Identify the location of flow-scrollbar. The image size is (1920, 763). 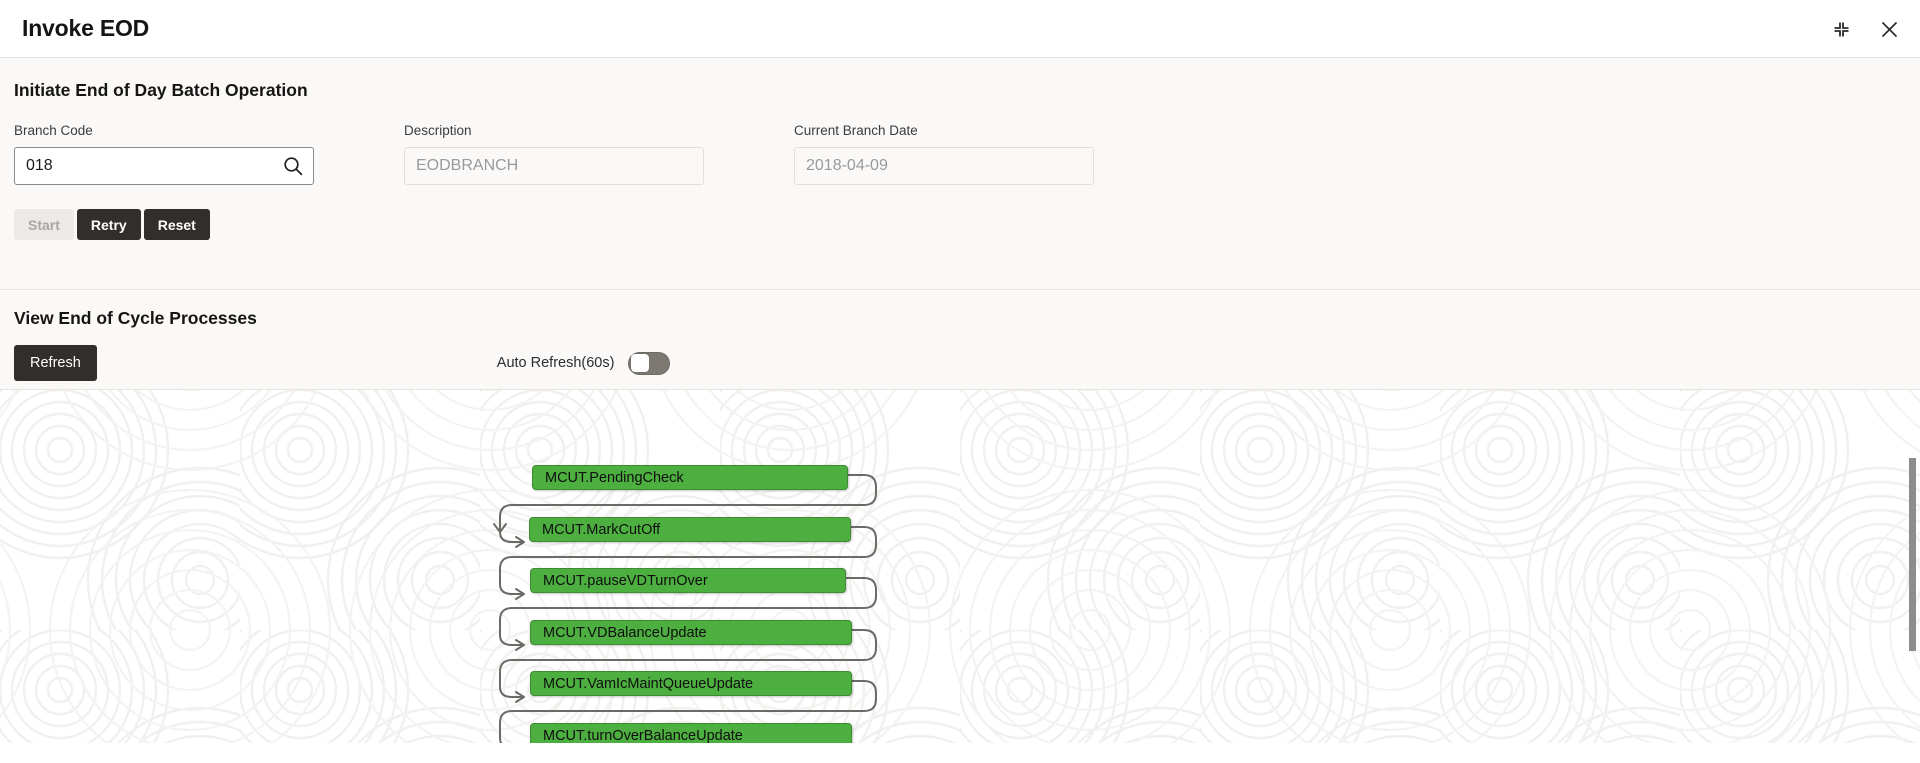
(1912, 566).